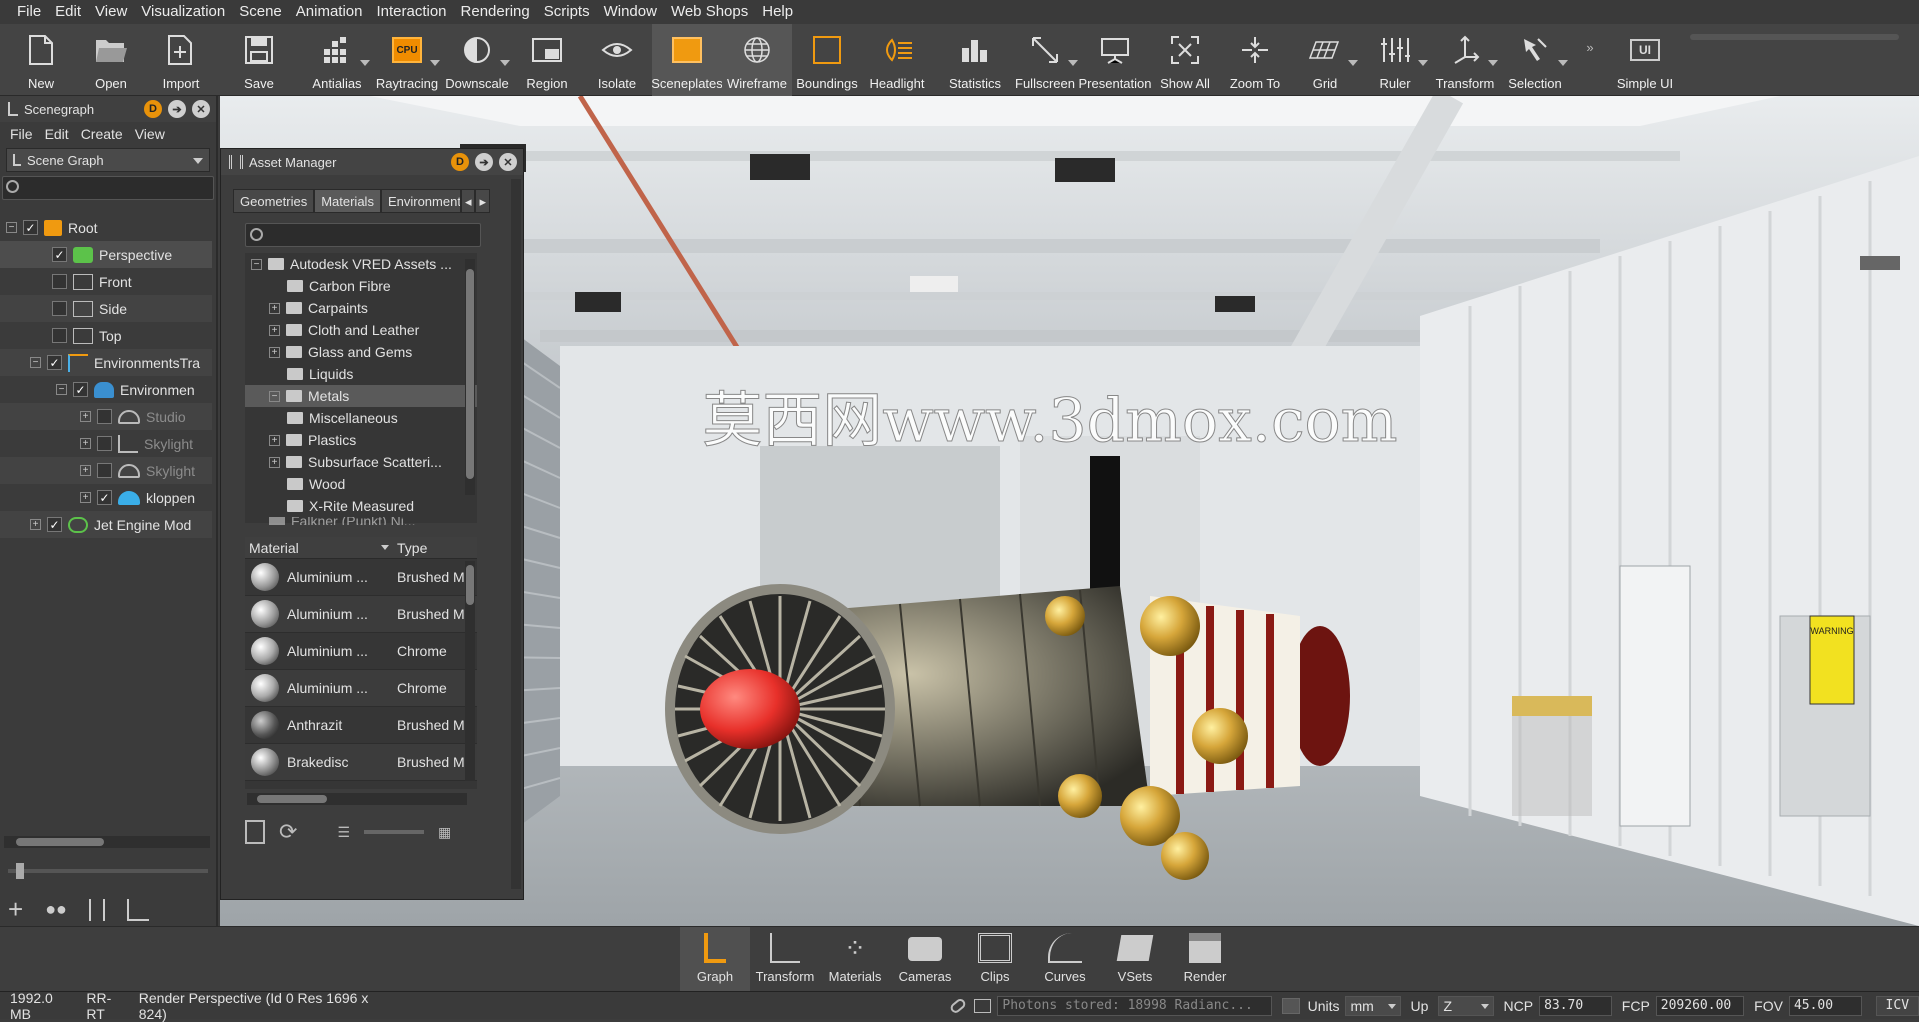 This screenshot has width=1919, height=1022. What do you see at coordinates (56, 909) in the screenshot?
I see `group-icon: ●●` at bounding box center [56, 909].